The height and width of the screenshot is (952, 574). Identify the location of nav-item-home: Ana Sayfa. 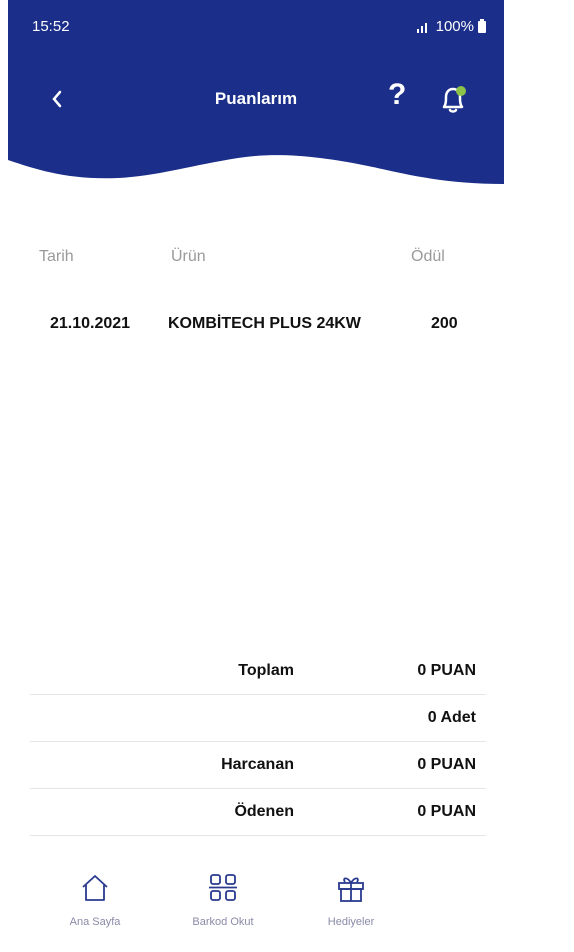
(95, 899).